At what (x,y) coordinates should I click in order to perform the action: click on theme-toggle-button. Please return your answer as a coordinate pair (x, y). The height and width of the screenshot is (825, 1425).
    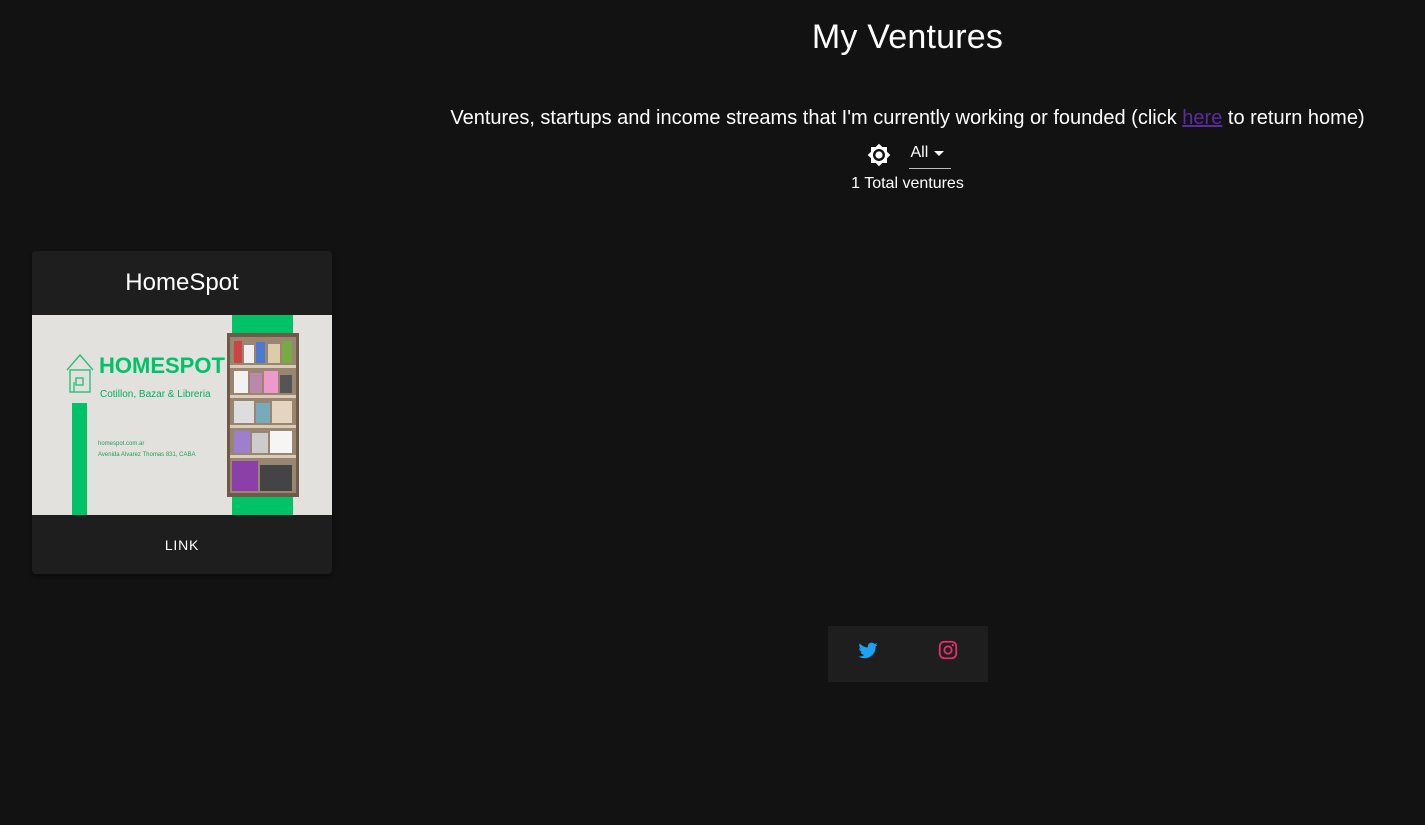
    Looking at the image, I should click on (879, 155).